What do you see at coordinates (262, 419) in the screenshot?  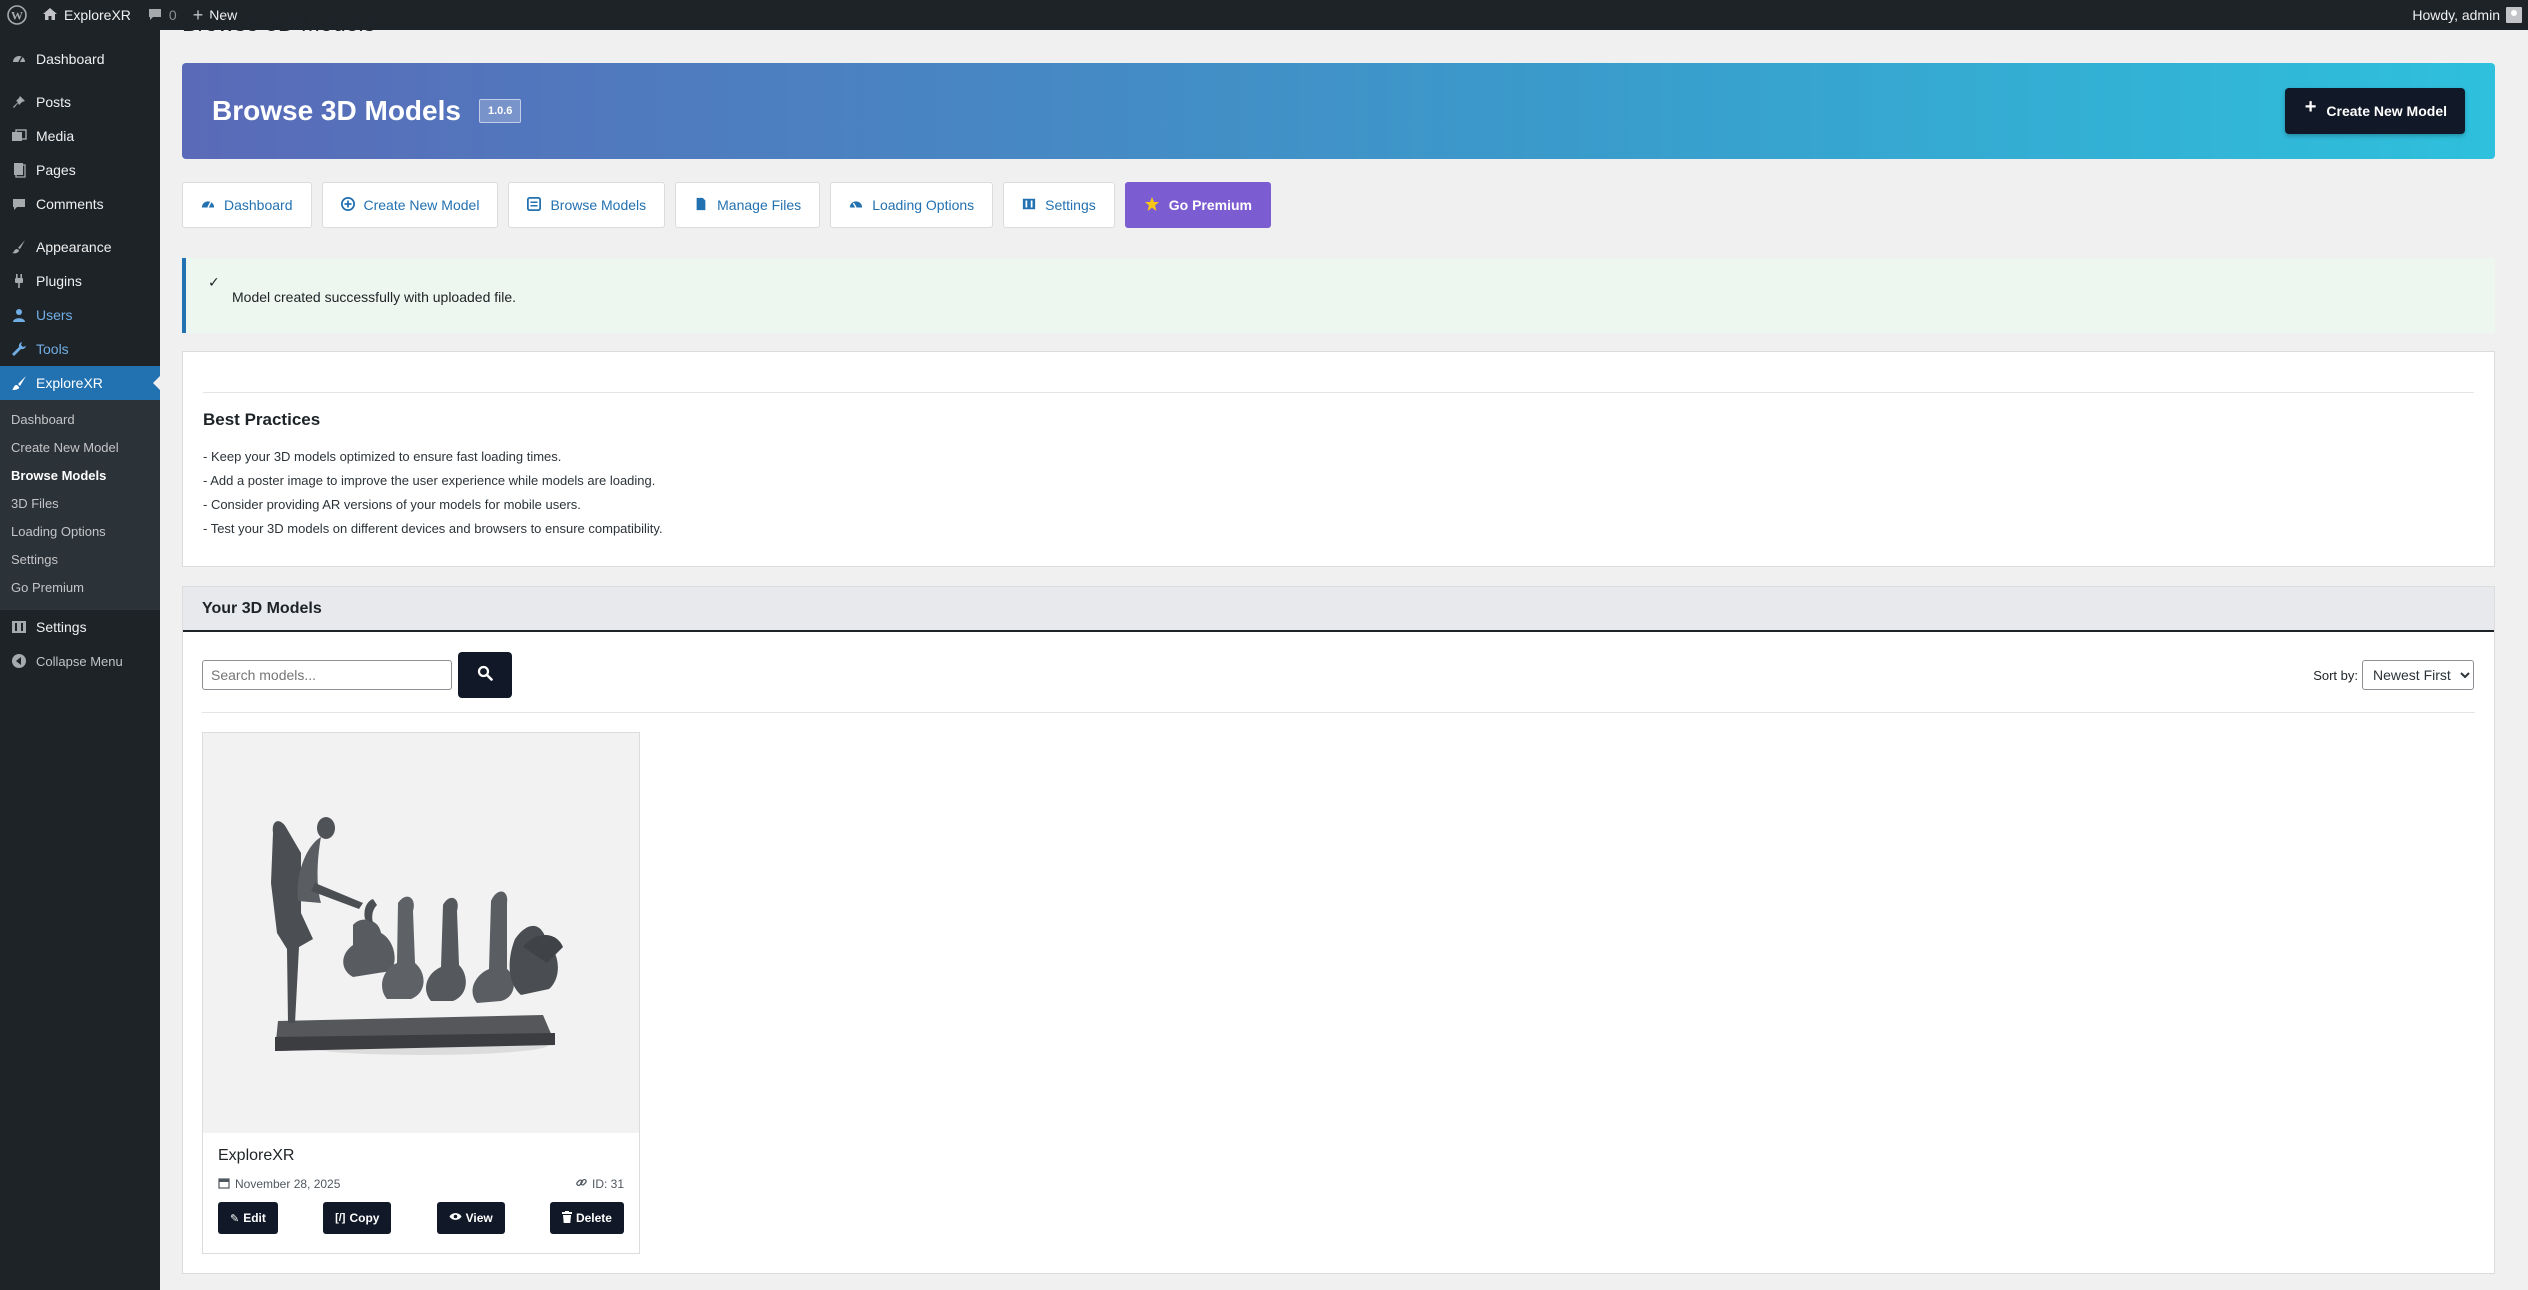 I see `best-practices-title: Best Practices` at bounding box center [262, 419].